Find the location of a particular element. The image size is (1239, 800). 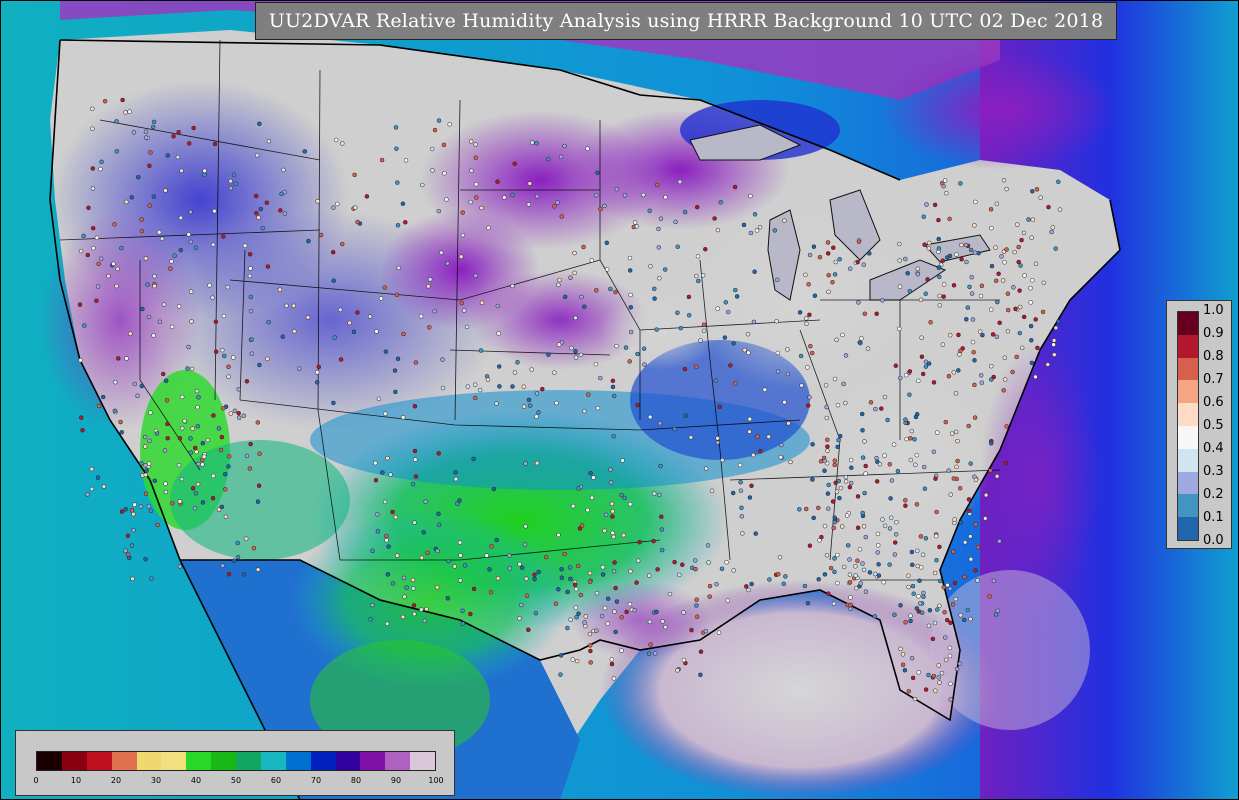

observation-colorbar-label: 0.1 is located at coordinates (1213, 517).